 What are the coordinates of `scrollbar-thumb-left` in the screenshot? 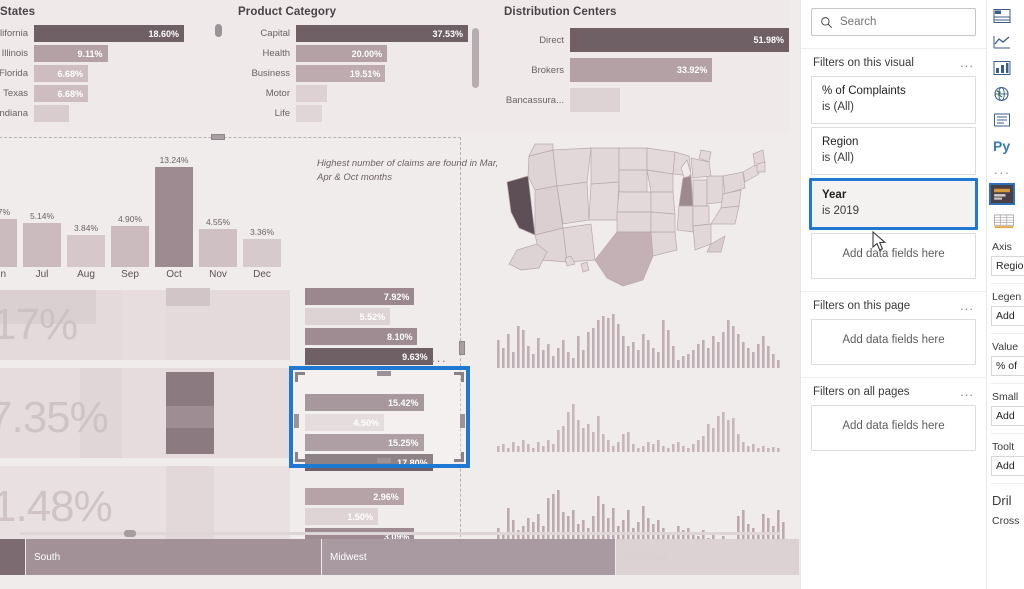 It's located at (130, 533).